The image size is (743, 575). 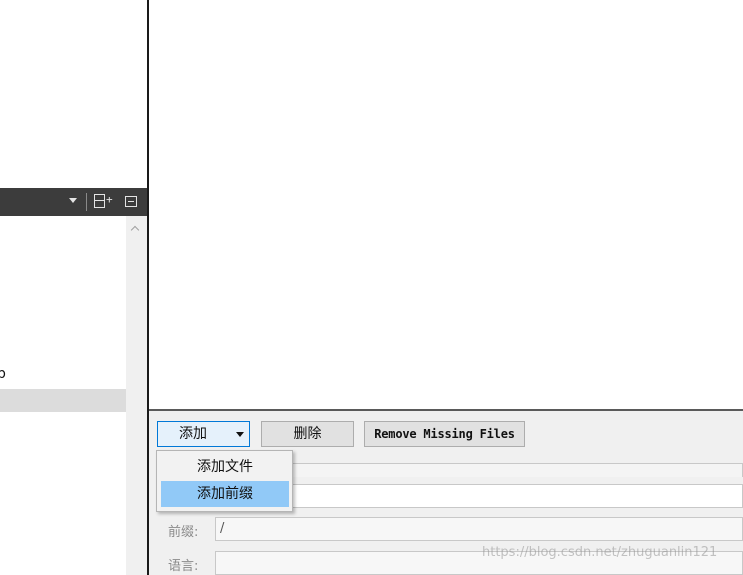 I want to click on add-dropdown-menu: 添加文件 添加前缀, so click(x=224, y=481).